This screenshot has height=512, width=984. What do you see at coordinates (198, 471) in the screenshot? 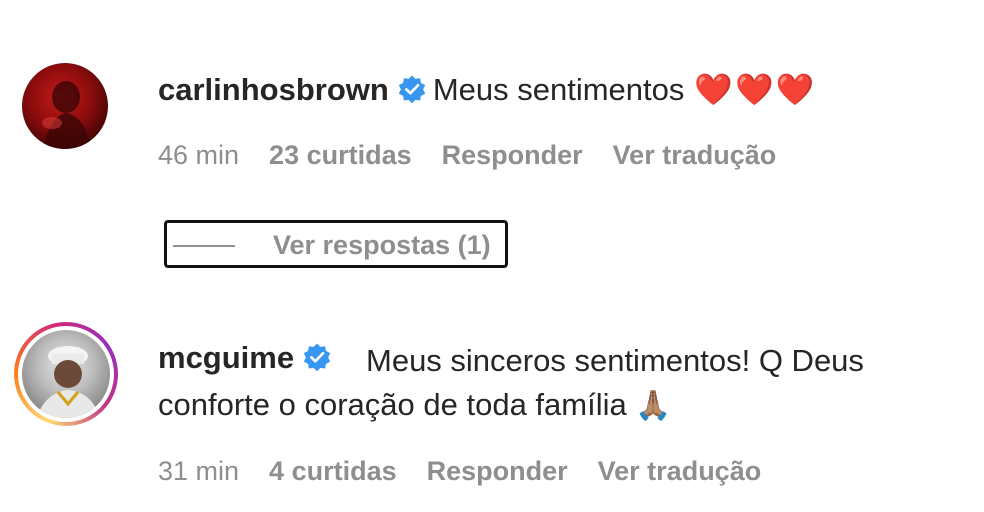
I see `comment-time: 31 min` at bounding box center [198, 471].